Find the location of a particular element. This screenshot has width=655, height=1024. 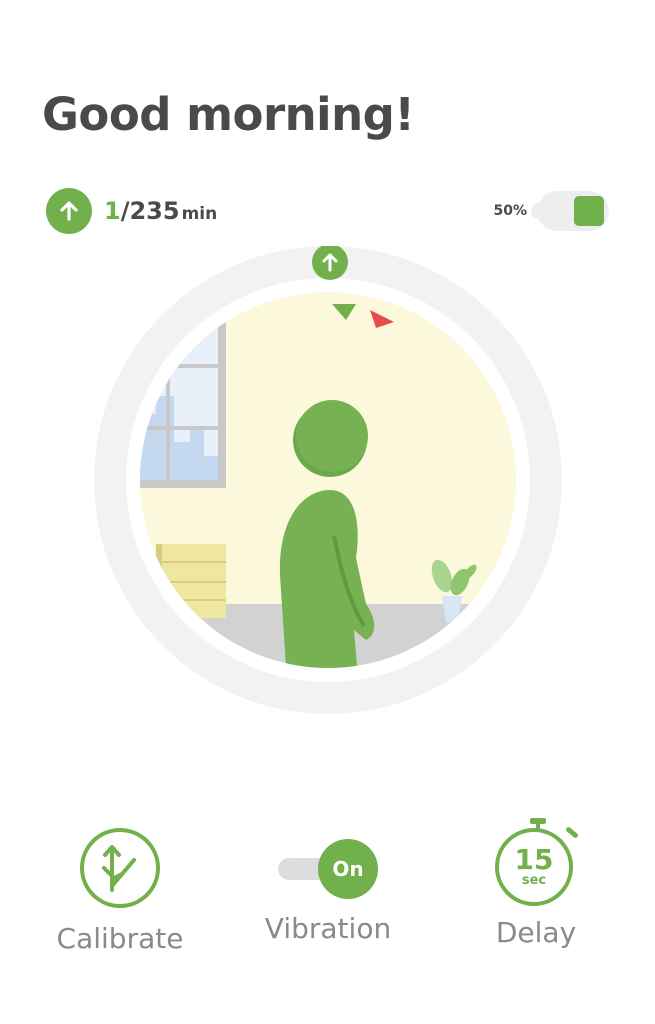

calibrate-button: Calibrate is located at coordinates (120, 887).